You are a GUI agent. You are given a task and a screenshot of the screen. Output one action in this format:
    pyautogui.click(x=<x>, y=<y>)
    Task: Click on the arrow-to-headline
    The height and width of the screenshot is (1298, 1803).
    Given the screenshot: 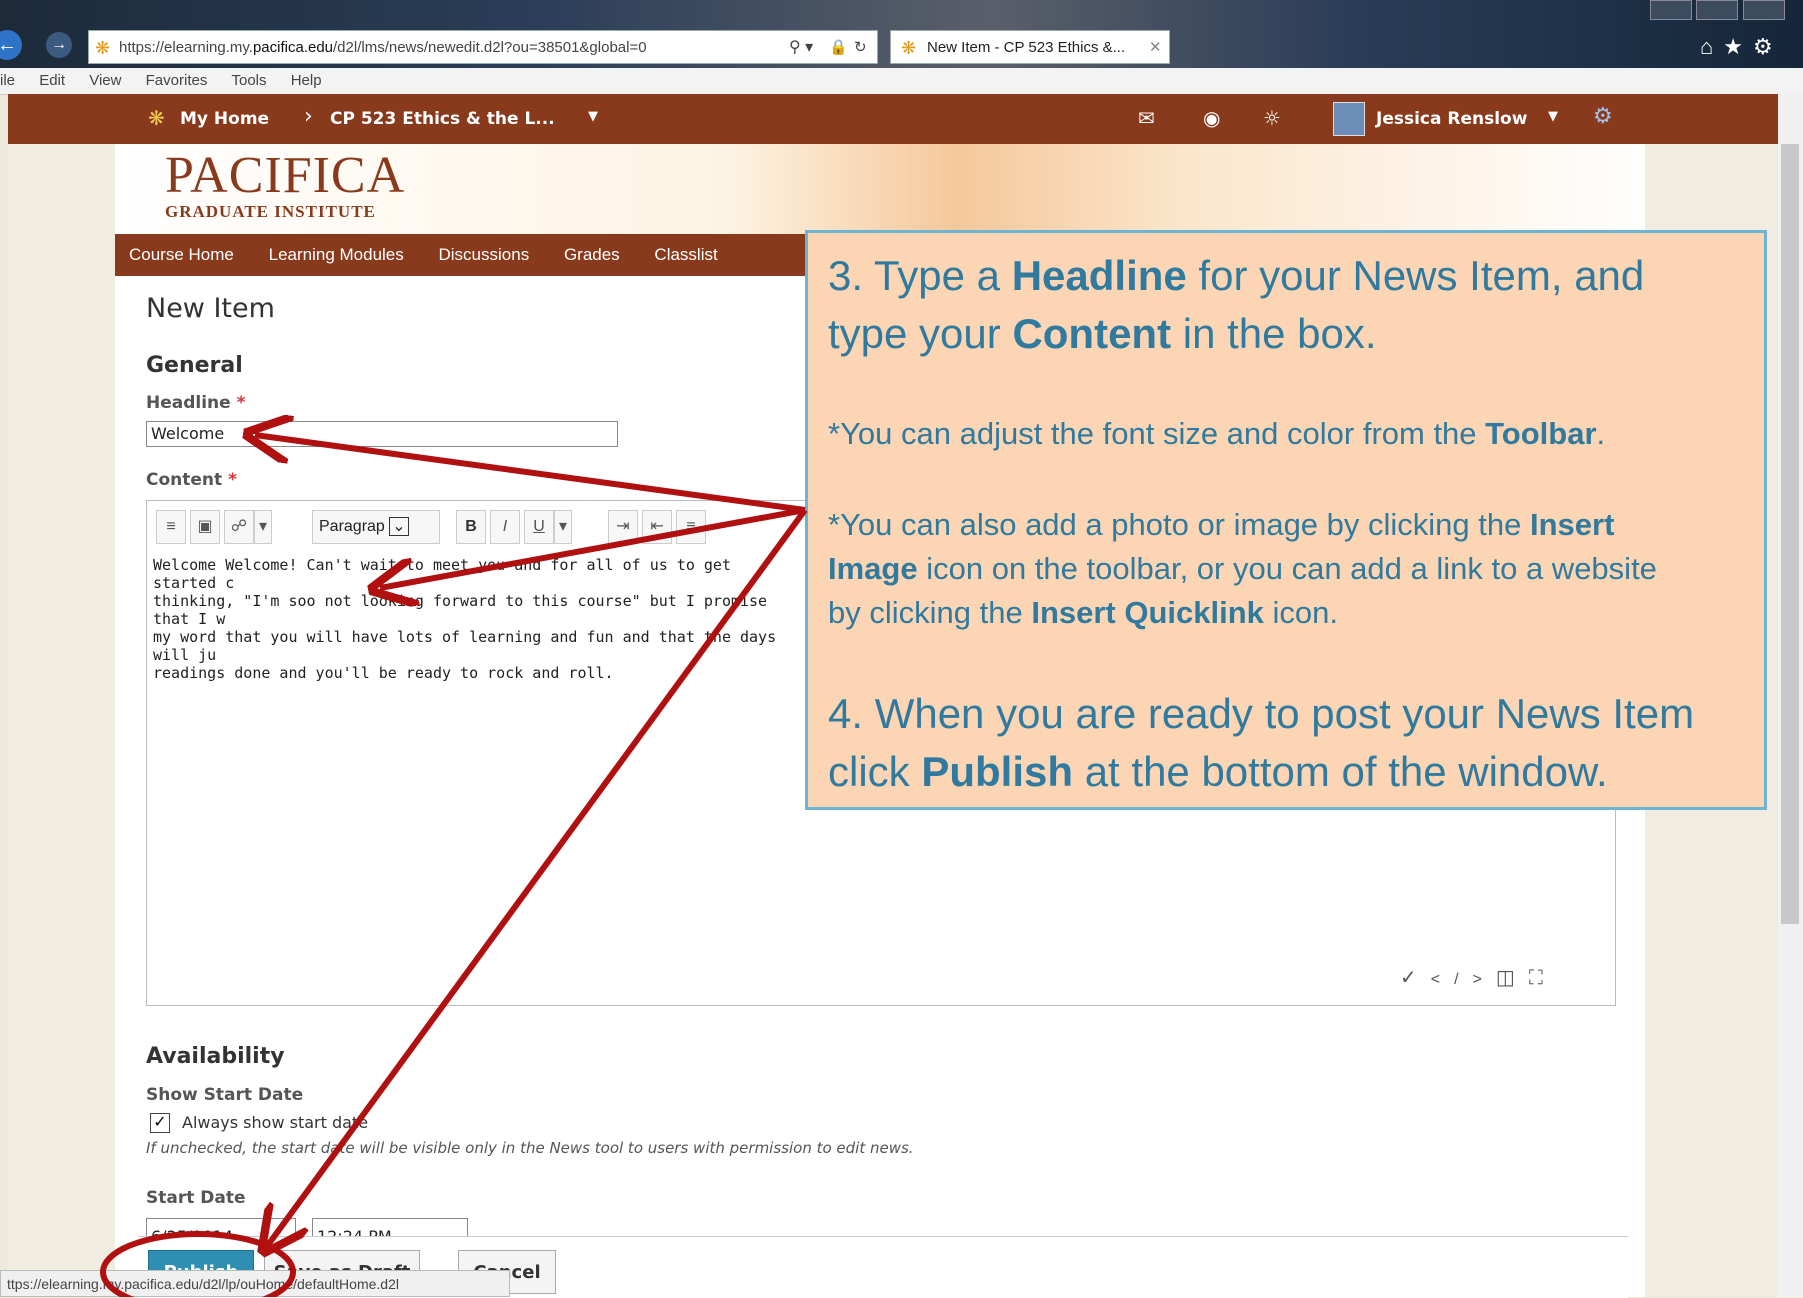 What is the action you would take?
    pyautogui.click(x=530, y=474)
    